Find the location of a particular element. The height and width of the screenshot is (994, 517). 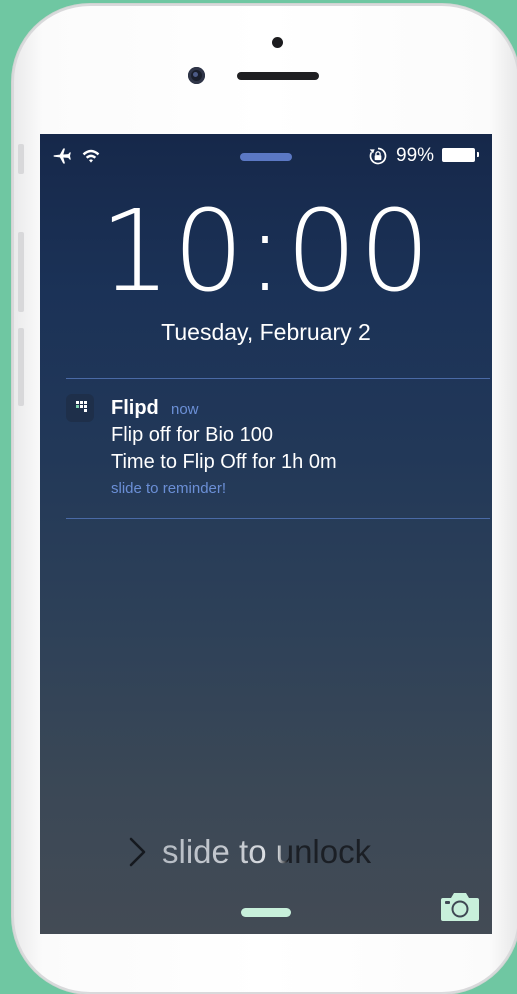

camera-icon is located at coordinates (460, 906).